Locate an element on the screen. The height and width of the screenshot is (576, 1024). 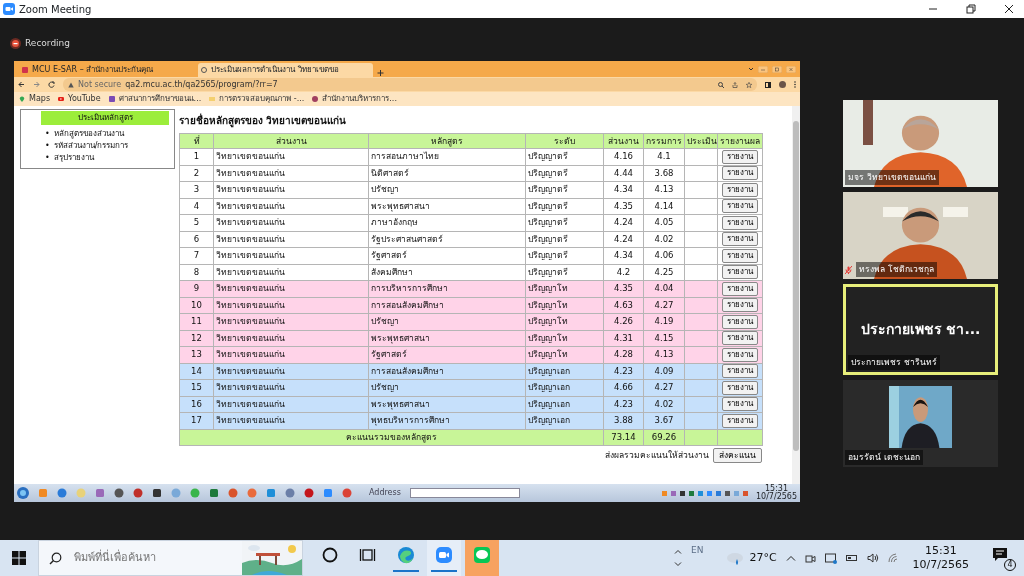
clock-time: 15:31 is located at coordinates (940, 551).